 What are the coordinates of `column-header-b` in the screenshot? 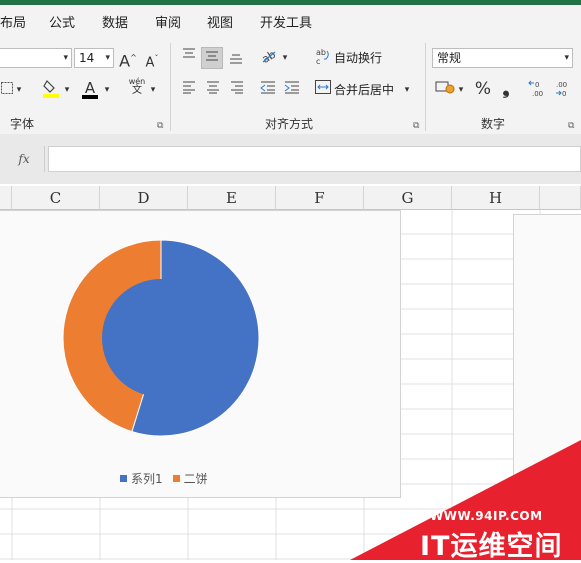 It's located at (6, 198).